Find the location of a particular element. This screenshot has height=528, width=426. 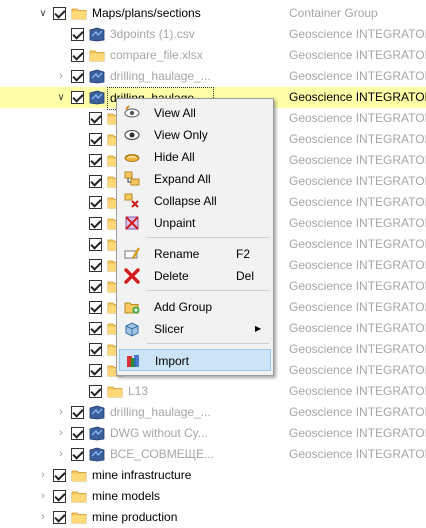

menu-item-hide-all: Hide All is located at coordinates (195, 157).